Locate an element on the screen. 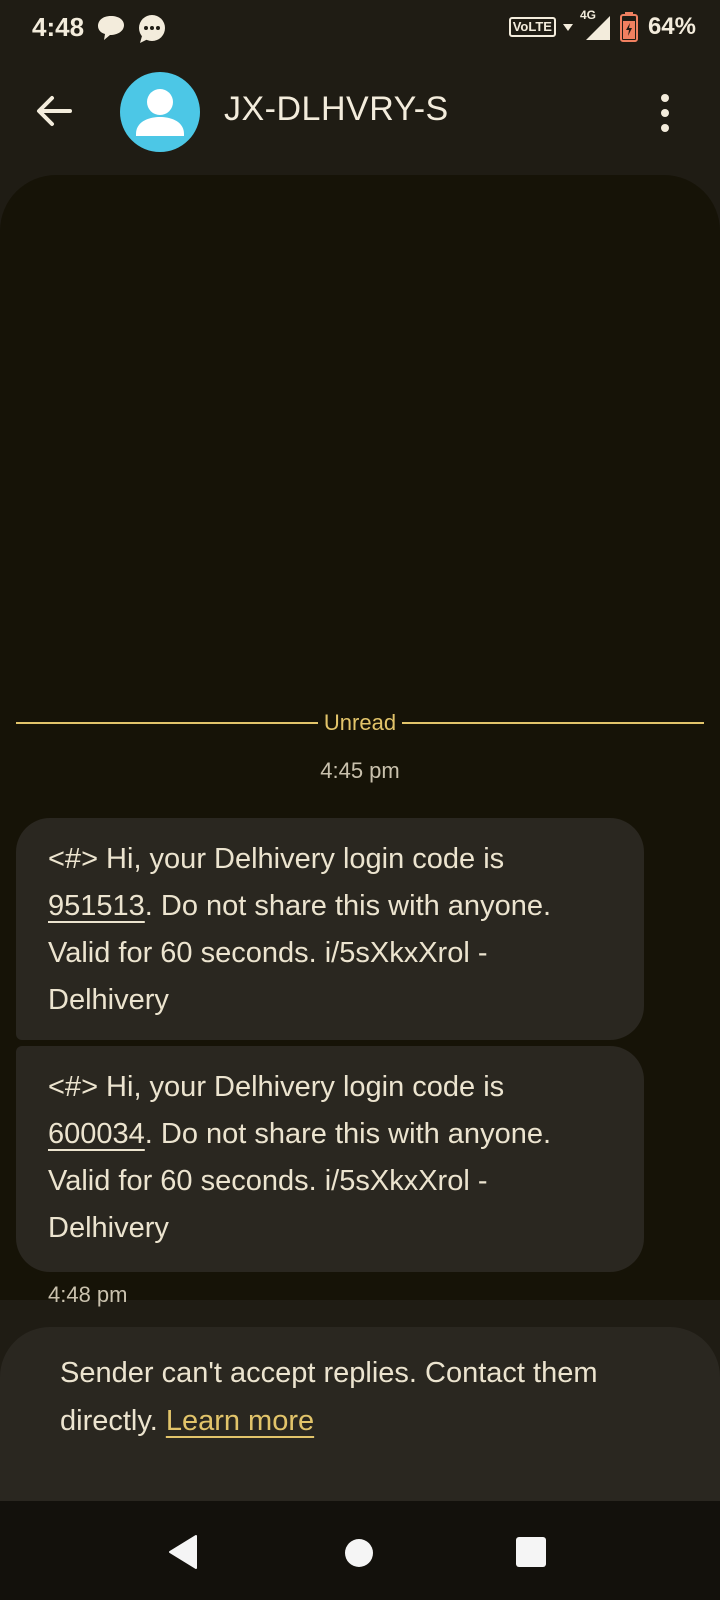 This screenshot has height=1600, width=720. status-time: 4:48 is located at coordinates (58, 27).